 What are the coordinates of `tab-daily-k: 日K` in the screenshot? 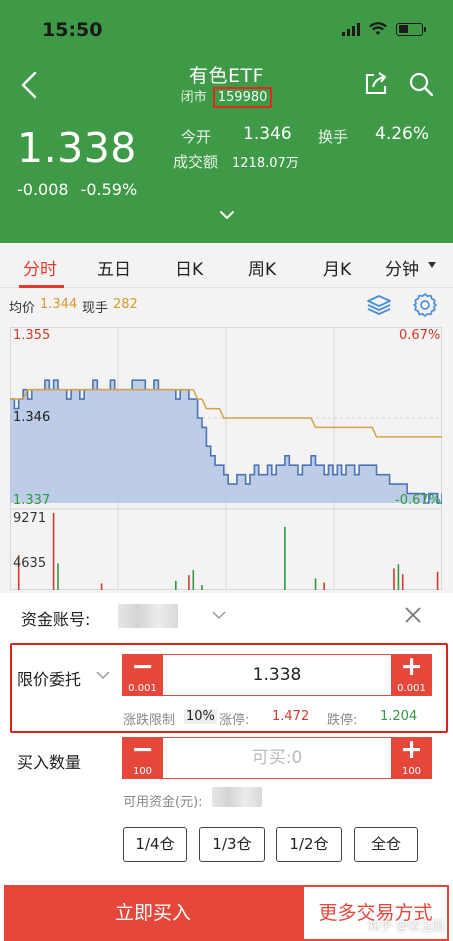 It's located at (189, 267).